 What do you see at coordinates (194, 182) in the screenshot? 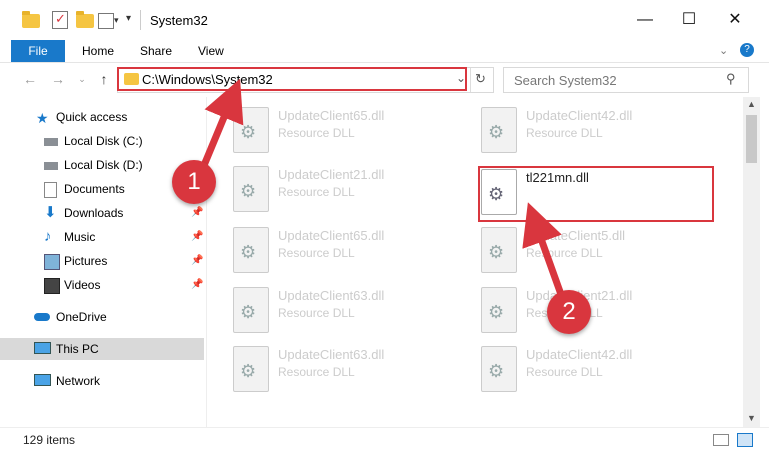
I see `step-badge-1: 1` at bounding box center [194, 182].